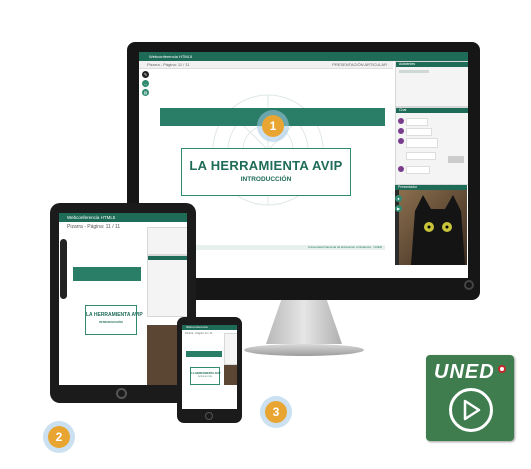  What do you see at coordinates (276, 412) in the screenshot?
I see `badge-3: 3` at bounding box center [276, 412].